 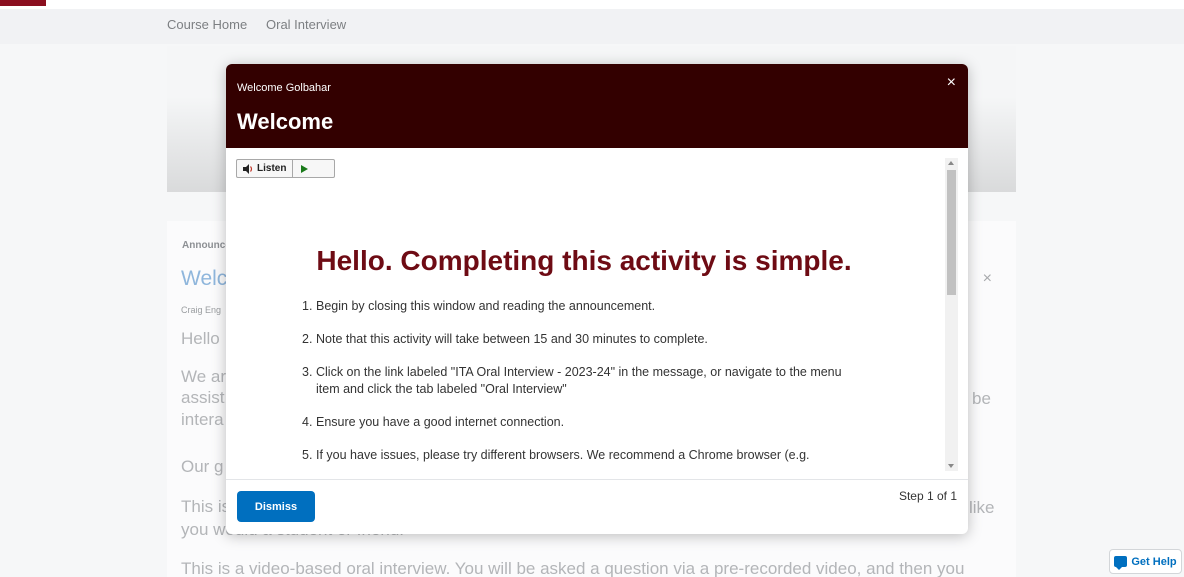 I want to click on play-button, so click(x=304, y=168).